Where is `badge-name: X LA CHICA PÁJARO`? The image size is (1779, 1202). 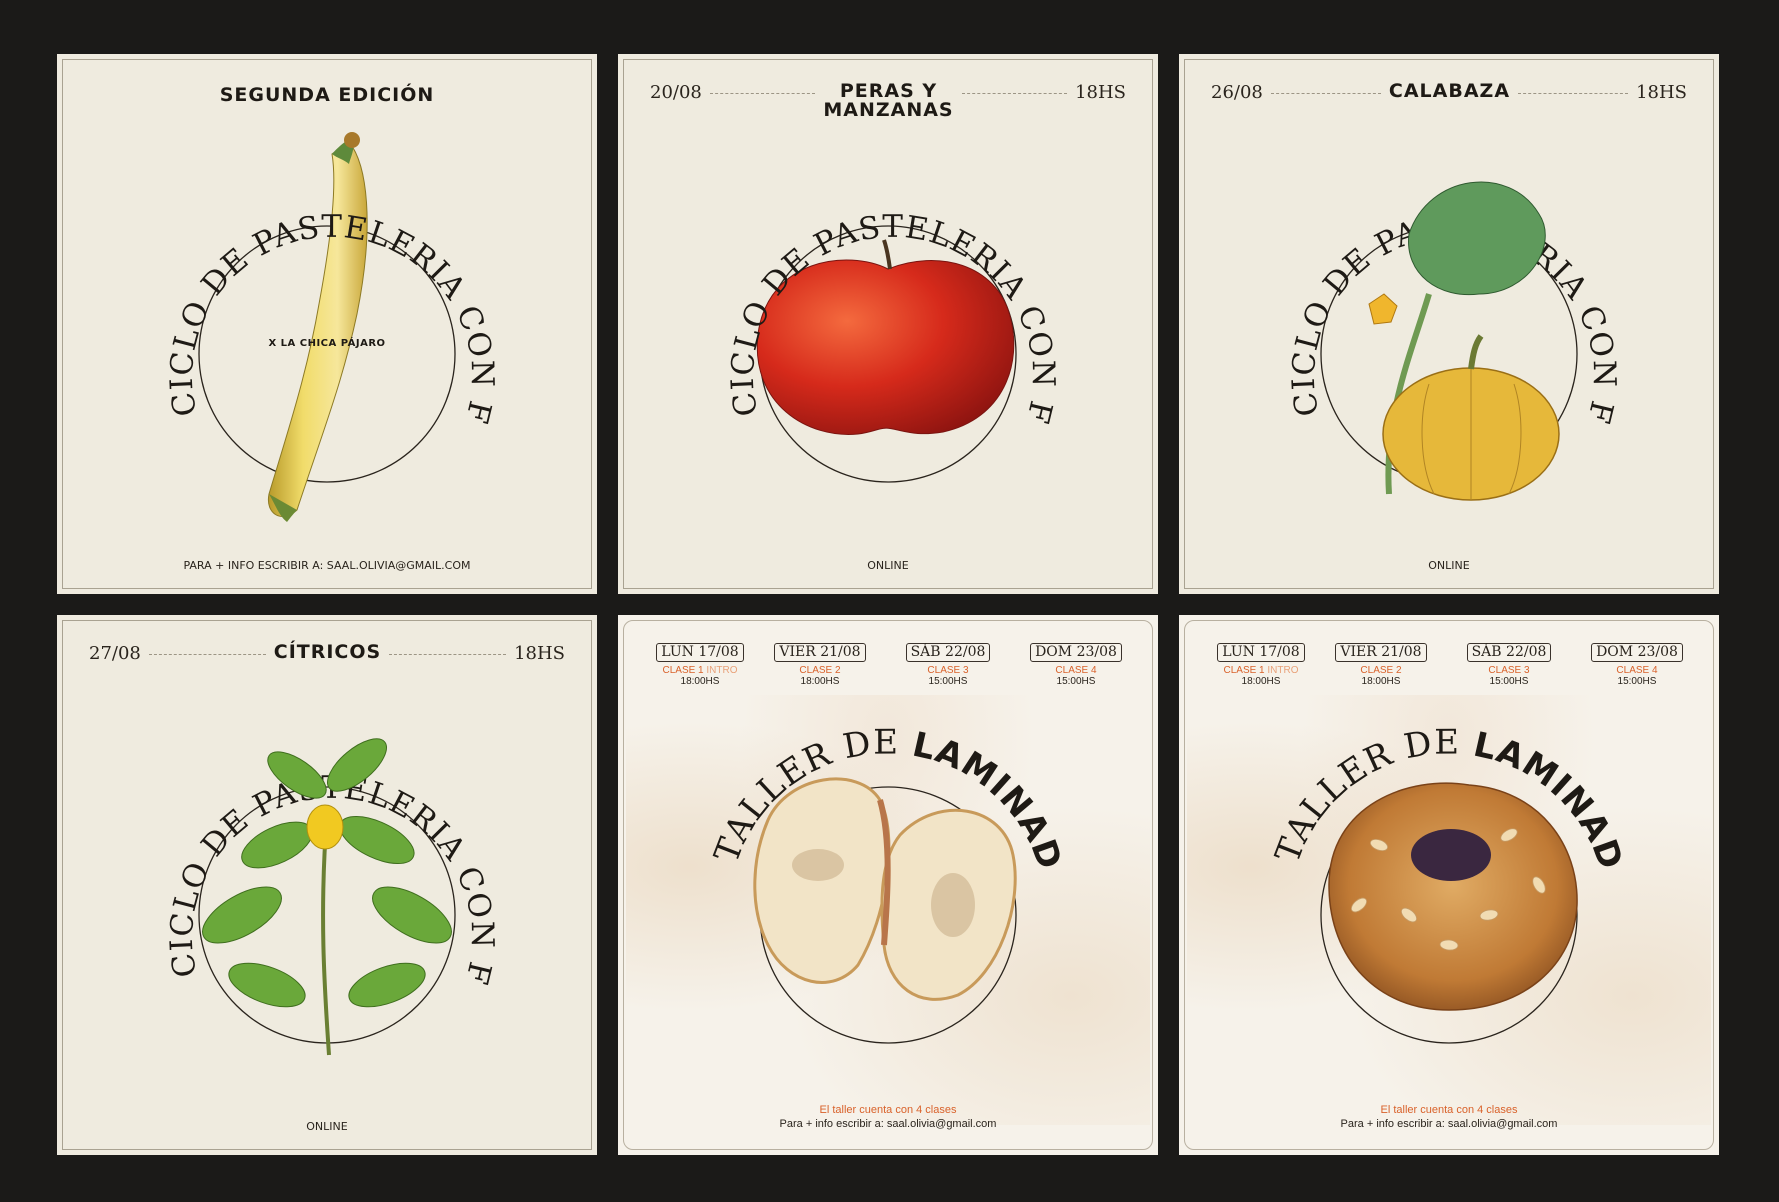
badge-name: X LA CHICA PÁJARO is located at coordinates (327, 343).